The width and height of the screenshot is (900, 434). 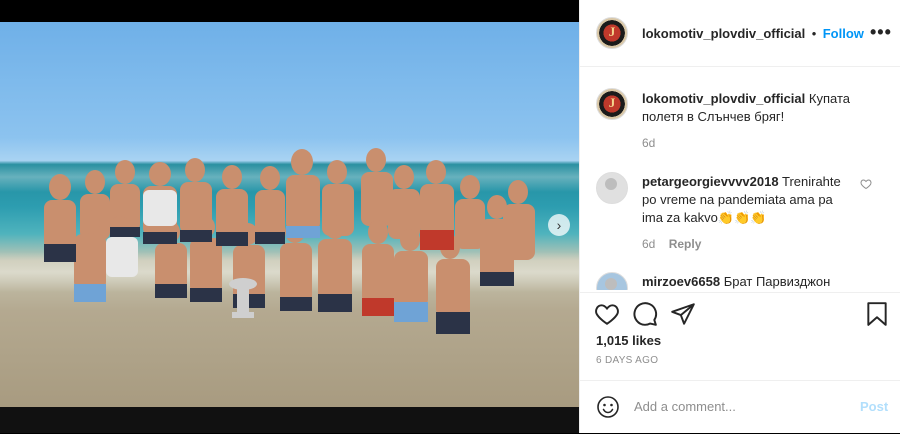 I want to click on comment-composer: Add a comment... Post, so click(x=740, y=407).